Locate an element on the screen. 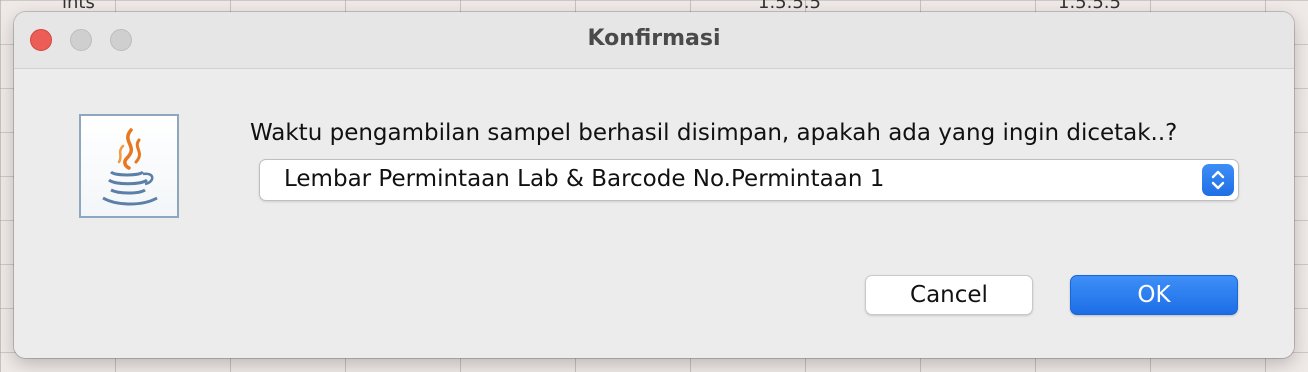 The image size is (1308, 372). cancel-button: Cancel is located at coordinates (949, 295).